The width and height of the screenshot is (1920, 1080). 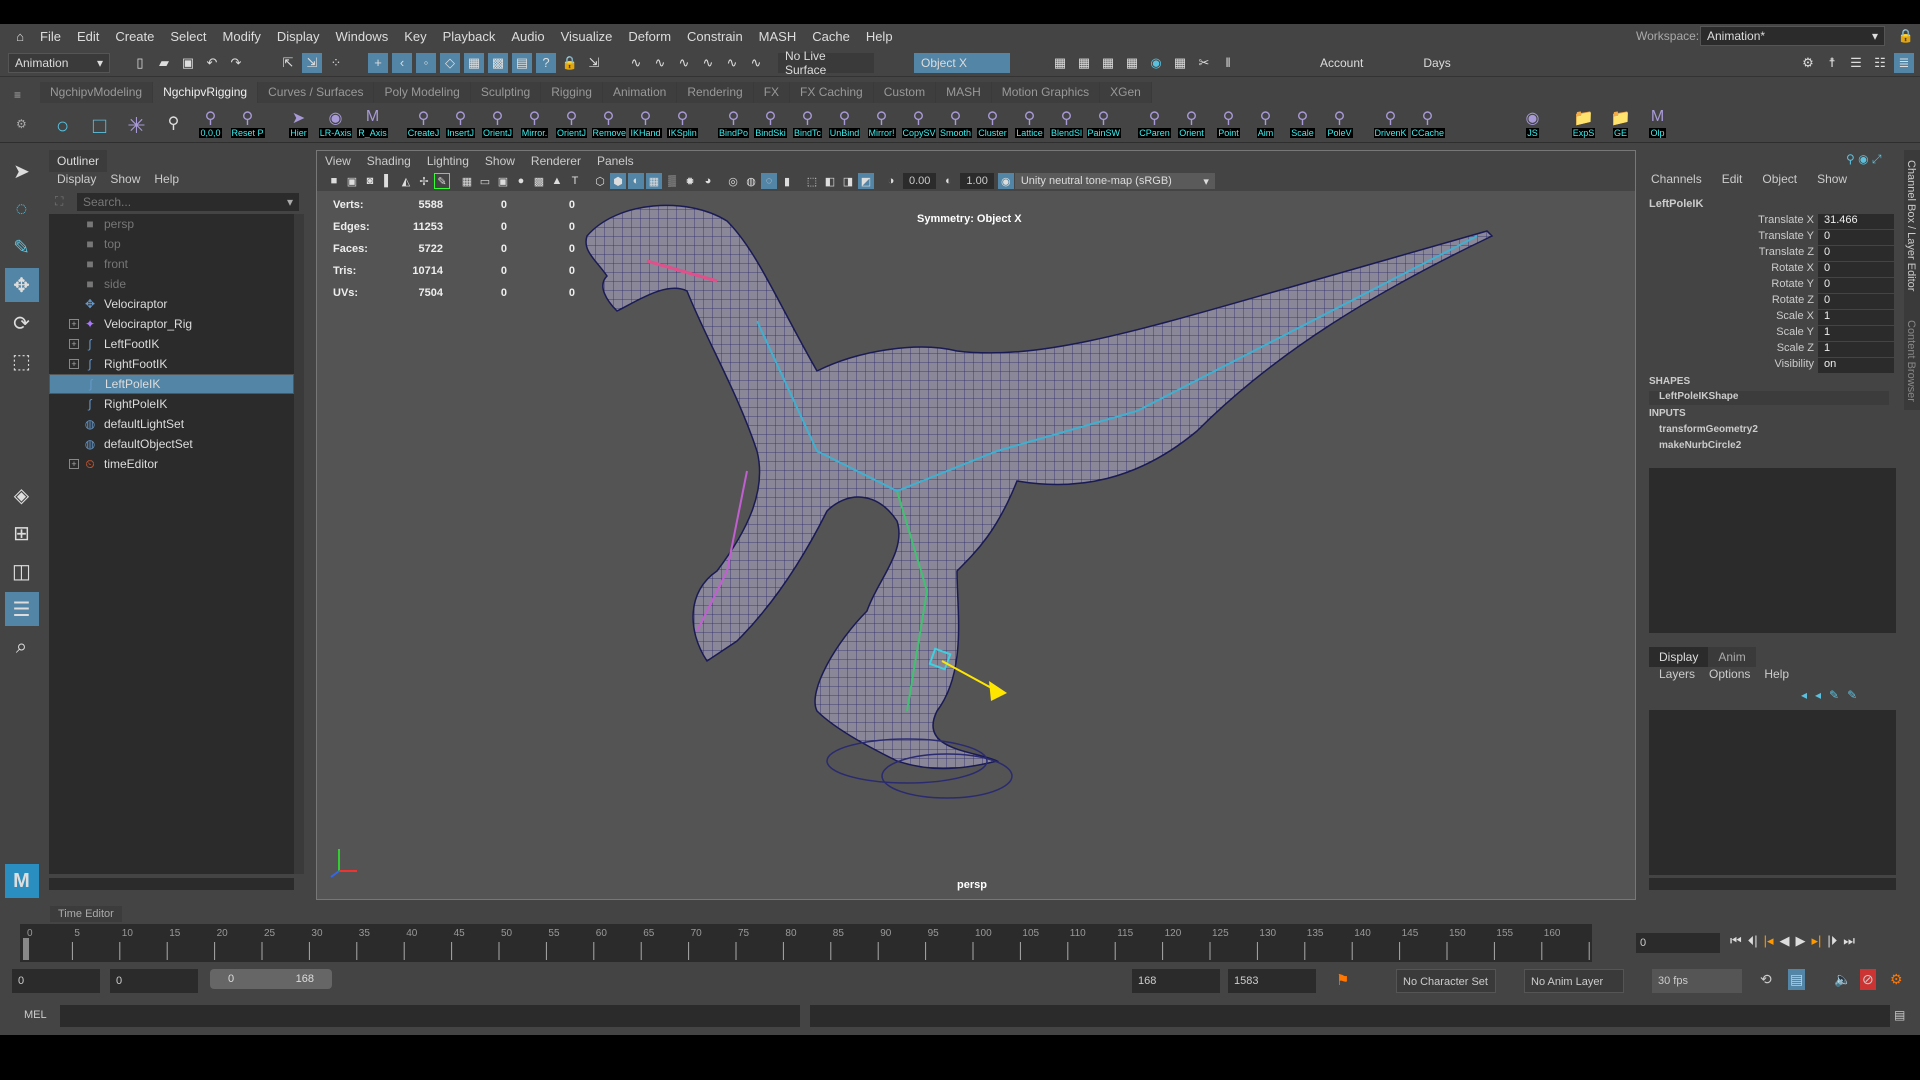 I want to click on xray-joints-icon: ◩, so click(x=866, y=181).